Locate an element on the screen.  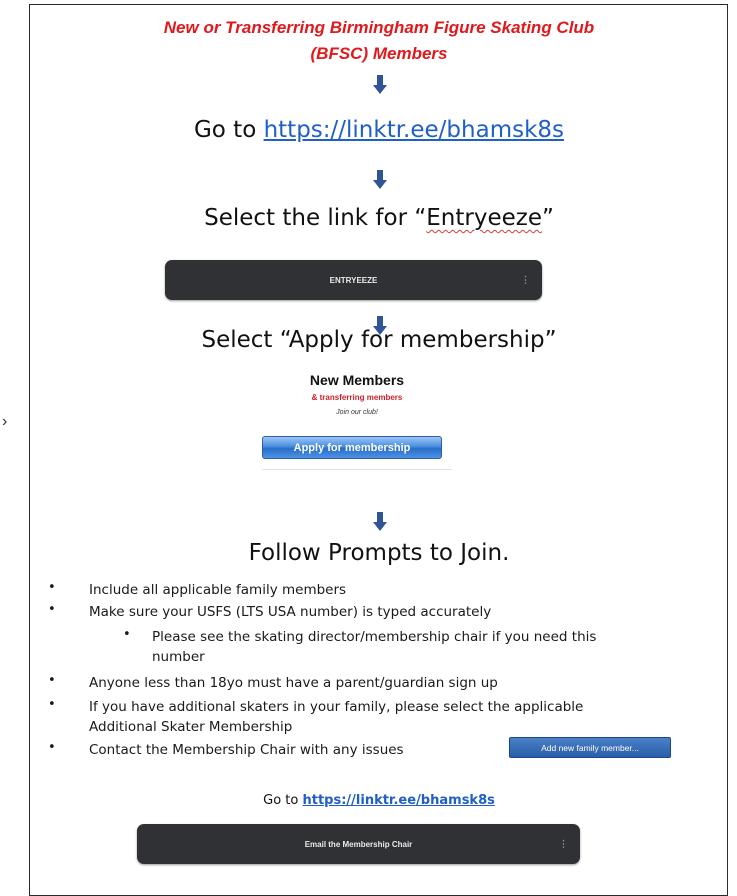
entryeeze-keyword: Entryeeze is located at coordinates (484, 218).